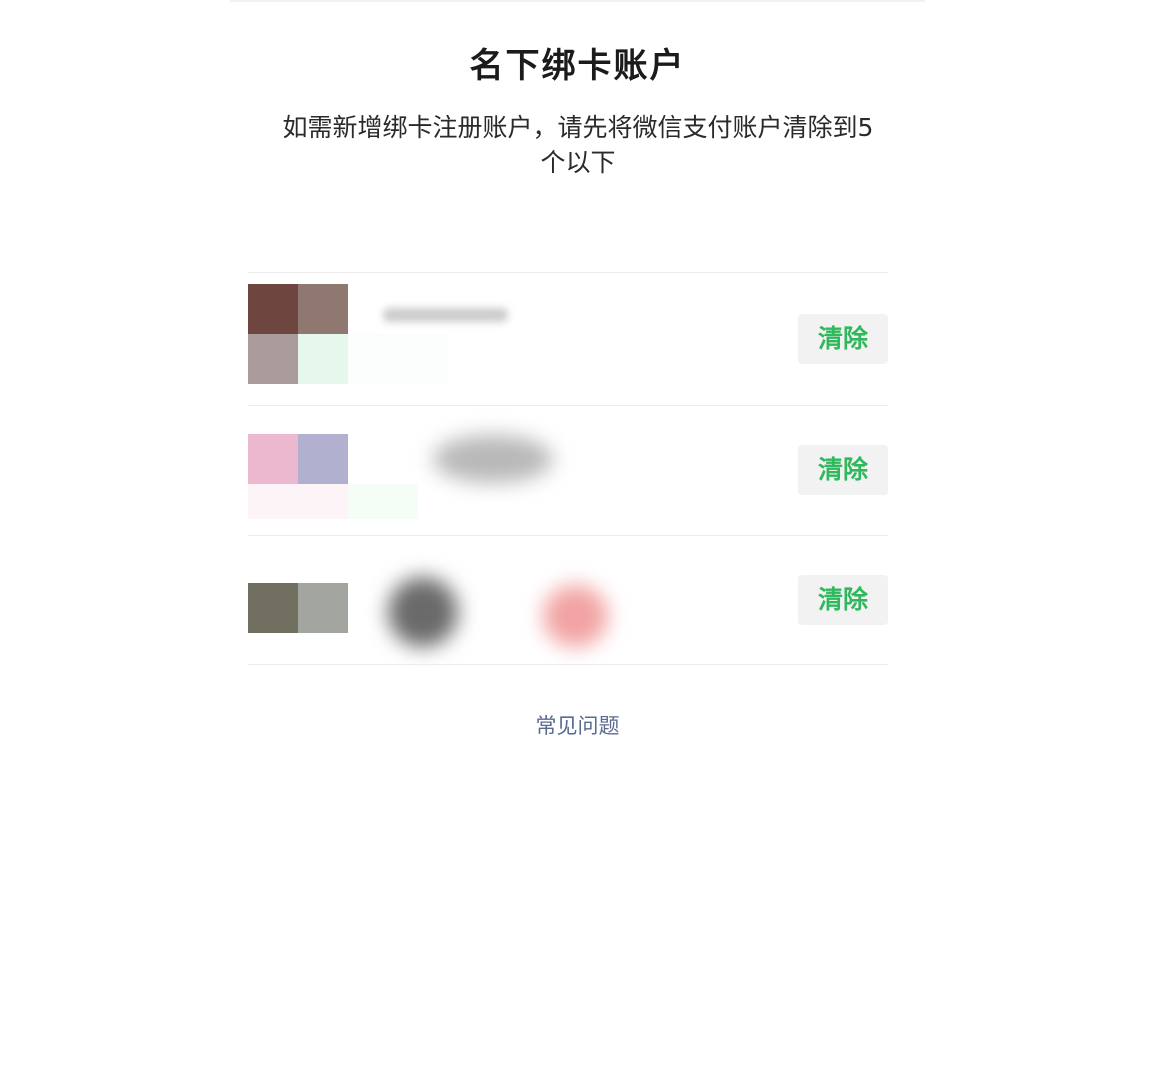 The width and height of the screenshot is (1155, 1080). Describe the element at coordinates (568, 470) in the screenshot. I see `account-row-2: 清除` at that location.